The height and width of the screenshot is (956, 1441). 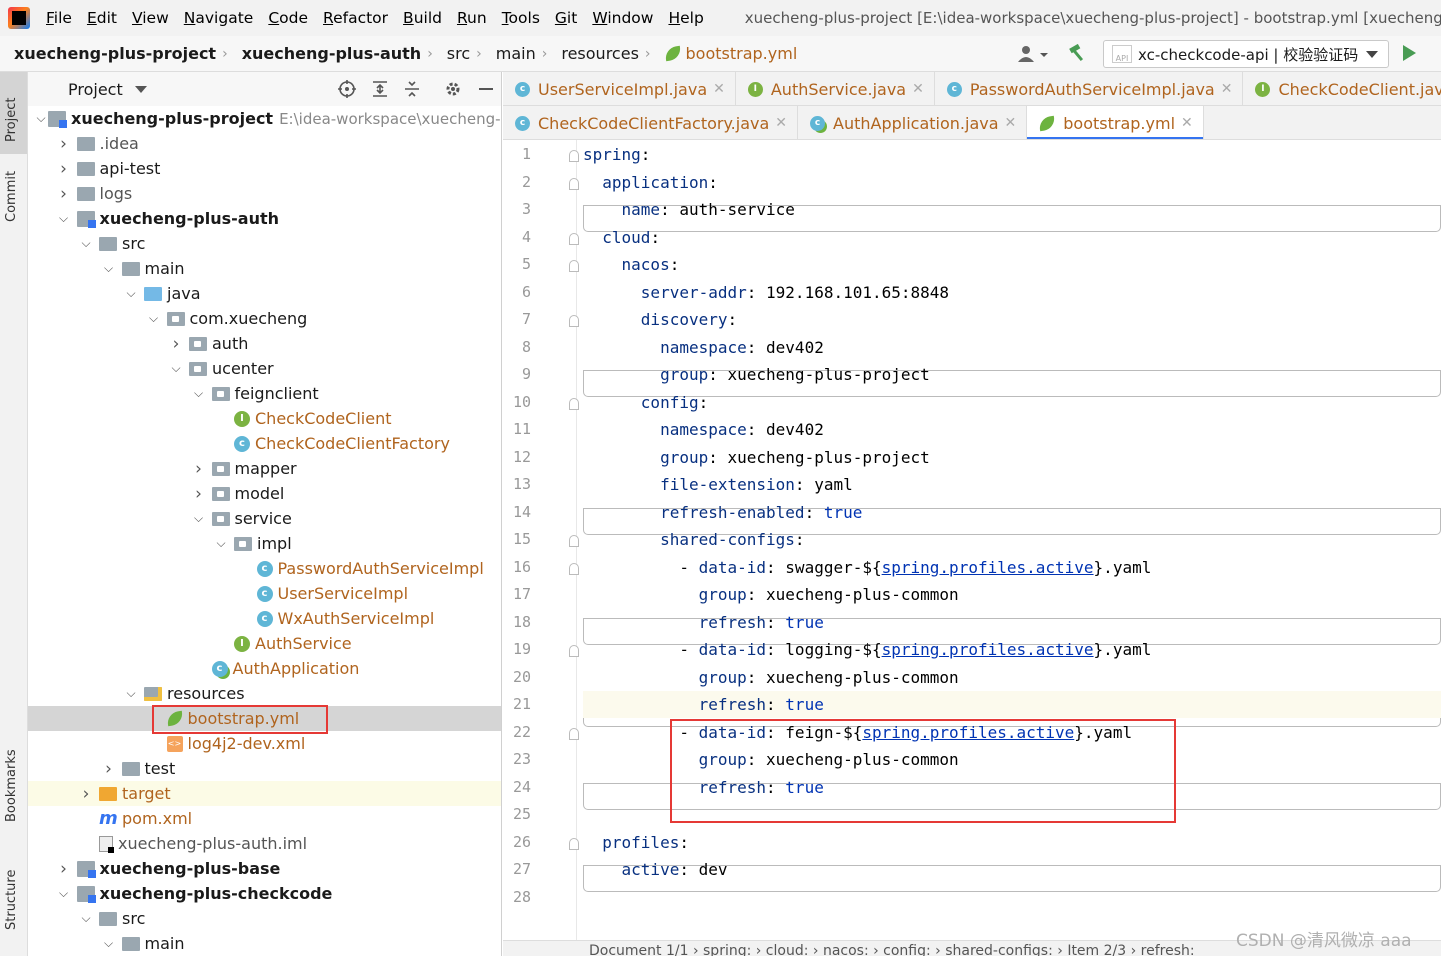 What do you see at coordinates (11, 785) in the screenshot?
I see `sidebar-tab-bookmarks: Bookmarks` at bounding box center [11, 785].